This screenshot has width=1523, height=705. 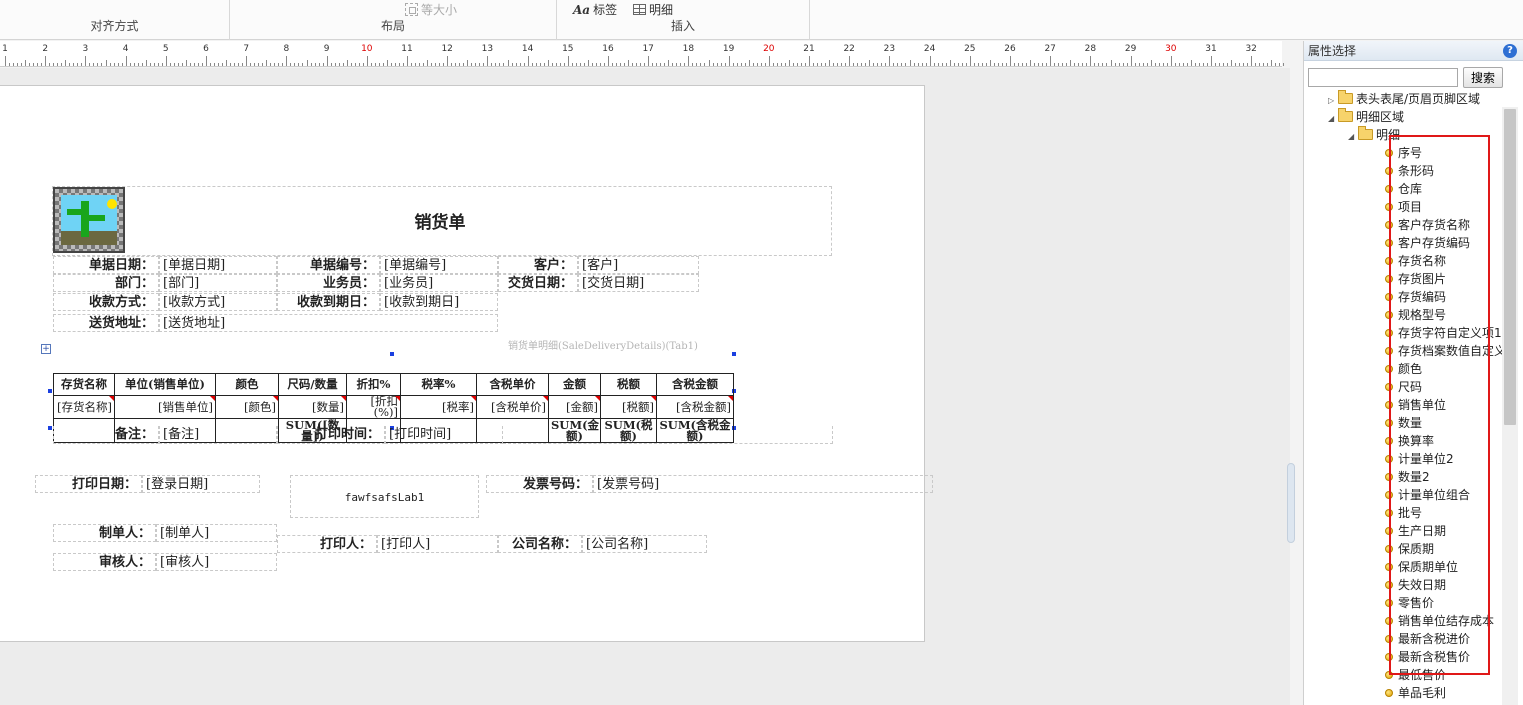 What do you see at coordinates (539, 484) in the screenshot?
I see `invoice-label: 发票号码：` at bounding box center [539, 484].